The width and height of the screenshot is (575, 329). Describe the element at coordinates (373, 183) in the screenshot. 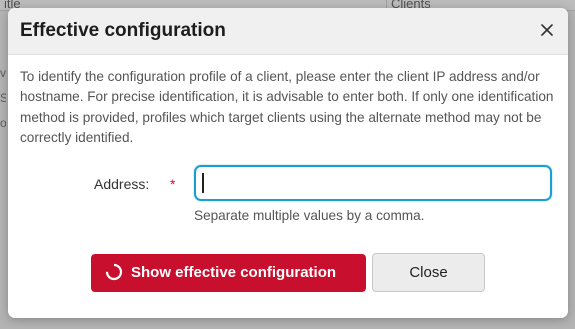

I see `address-input` at that location.